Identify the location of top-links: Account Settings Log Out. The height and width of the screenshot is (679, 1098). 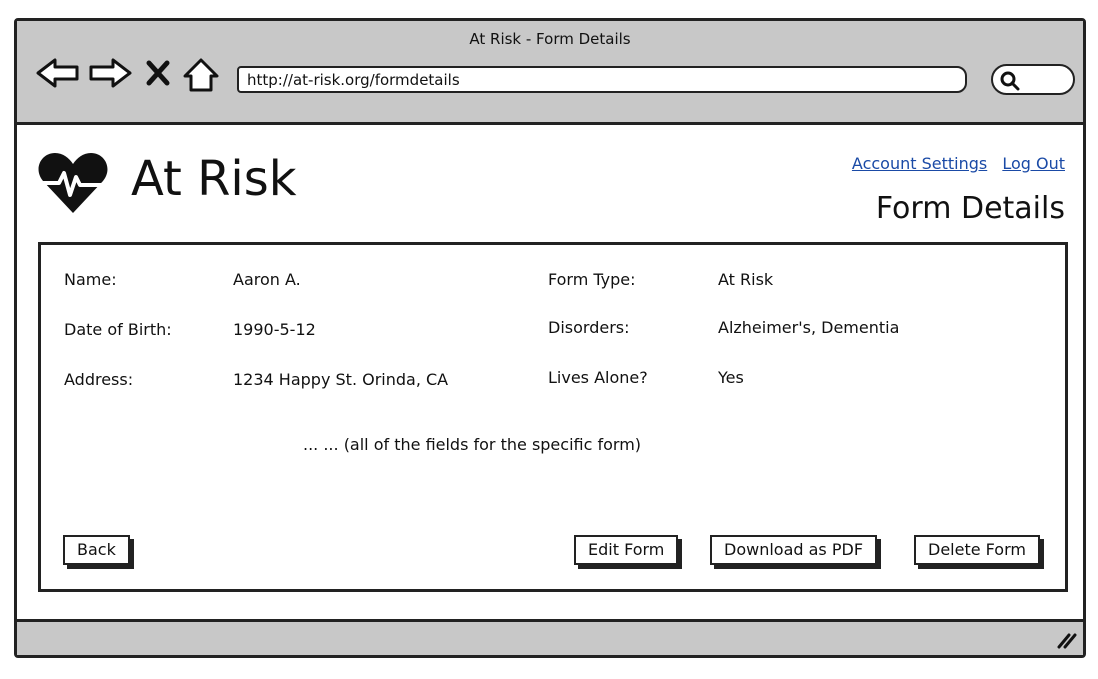
(953, 163).